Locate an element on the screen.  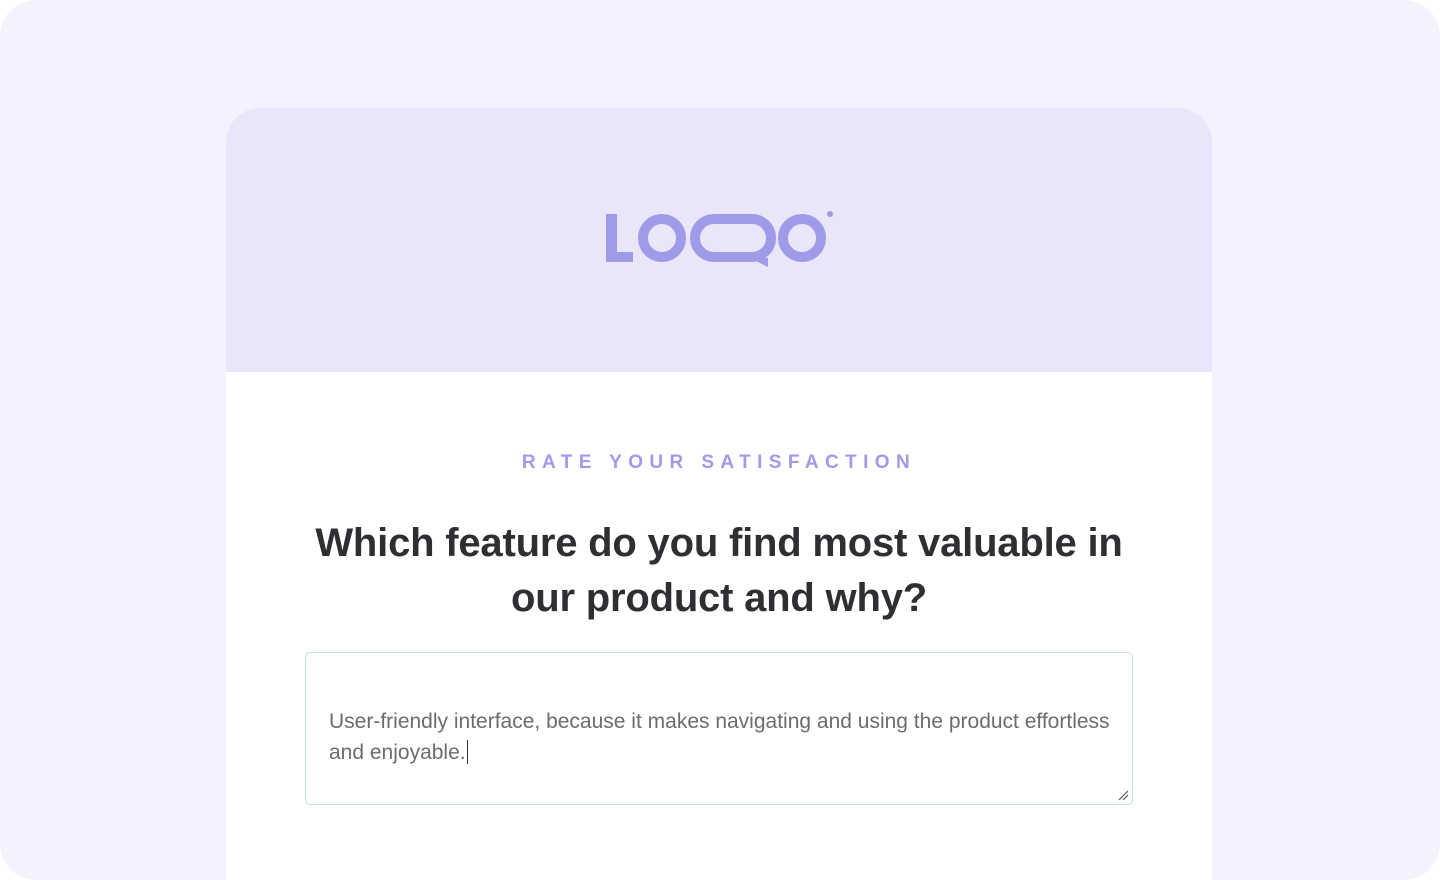
brand-logo is located at coordinates (719, 239).